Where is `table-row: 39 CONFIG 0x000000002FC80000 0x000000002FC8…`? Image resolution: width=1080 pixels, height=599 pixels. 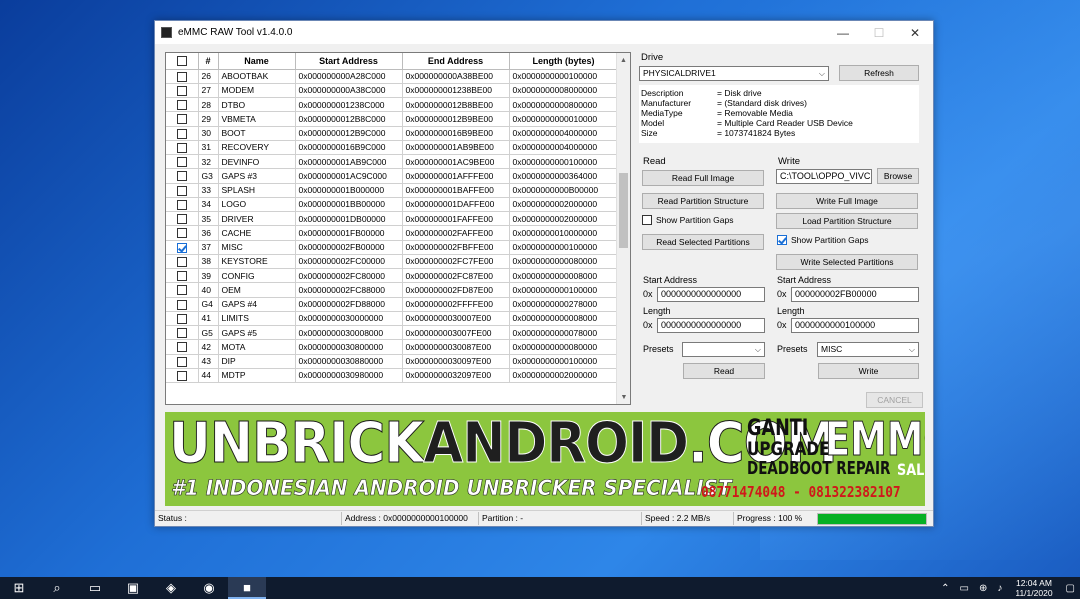 table-row: 39 CONFIG 0x000000002FC80000 0x000000002FC8… is located at coordinates (392, 276).